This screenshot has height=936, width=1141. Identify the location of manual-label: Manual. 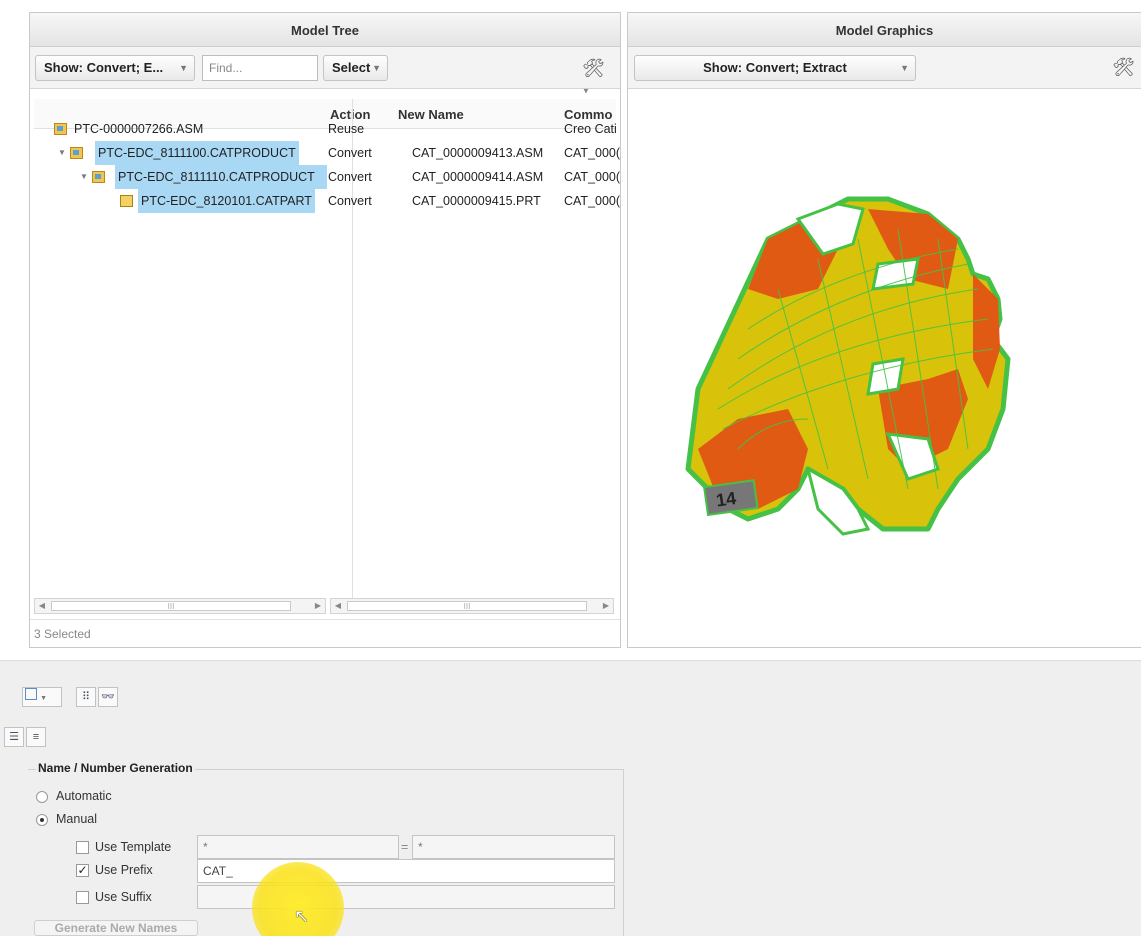
(76, 819).